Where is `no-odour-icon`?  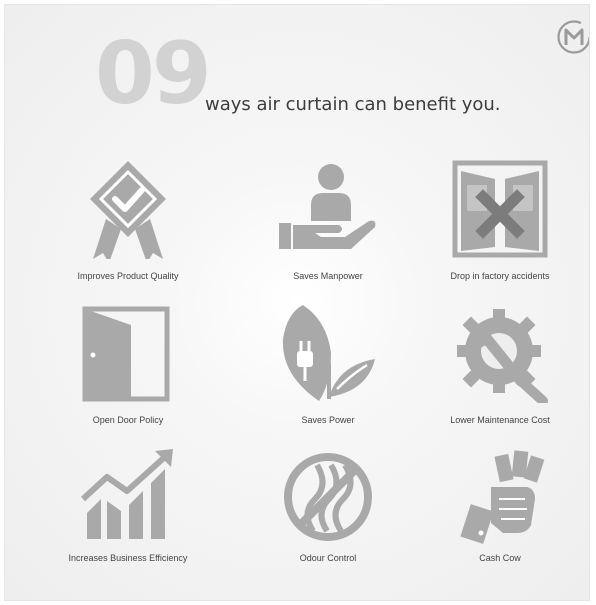 no-odour-icon is located at coordinates (328, 497).